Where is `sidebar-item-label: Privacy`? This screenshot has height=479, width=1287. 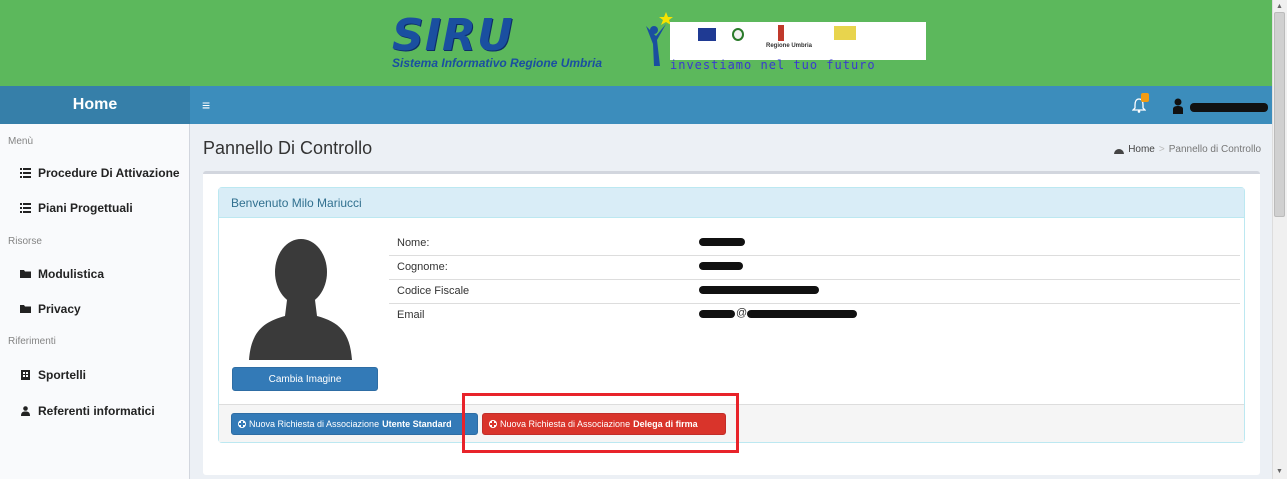
sidebar-item-label: Privacy is located at coordinates (59, 309).